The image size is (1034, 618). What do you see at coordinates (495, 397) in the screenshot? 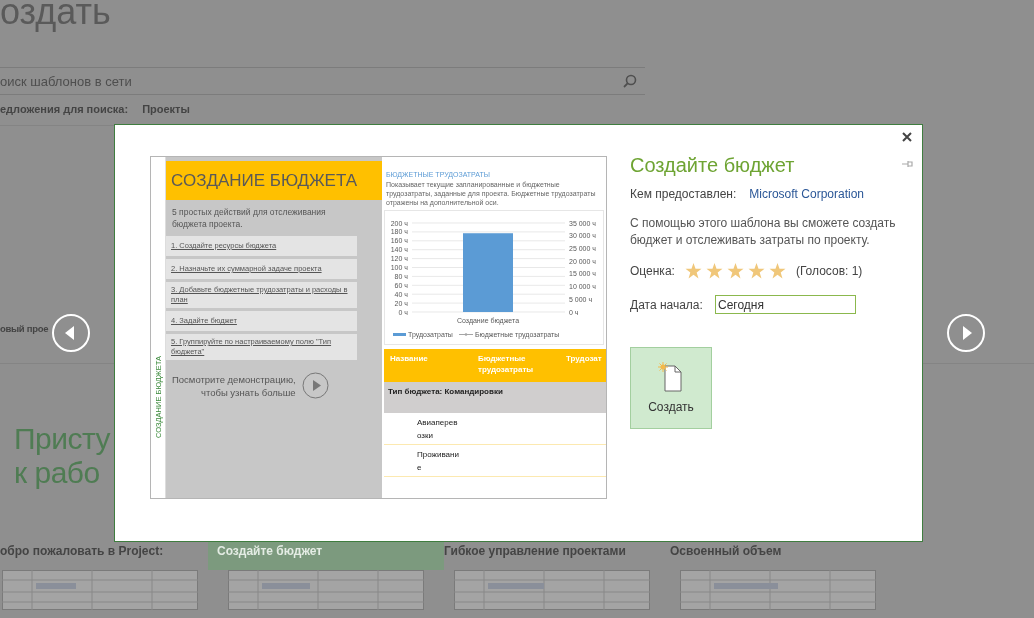
I see `group-row: Тип бюджета: Командировки` at bounding box center [495, 397].